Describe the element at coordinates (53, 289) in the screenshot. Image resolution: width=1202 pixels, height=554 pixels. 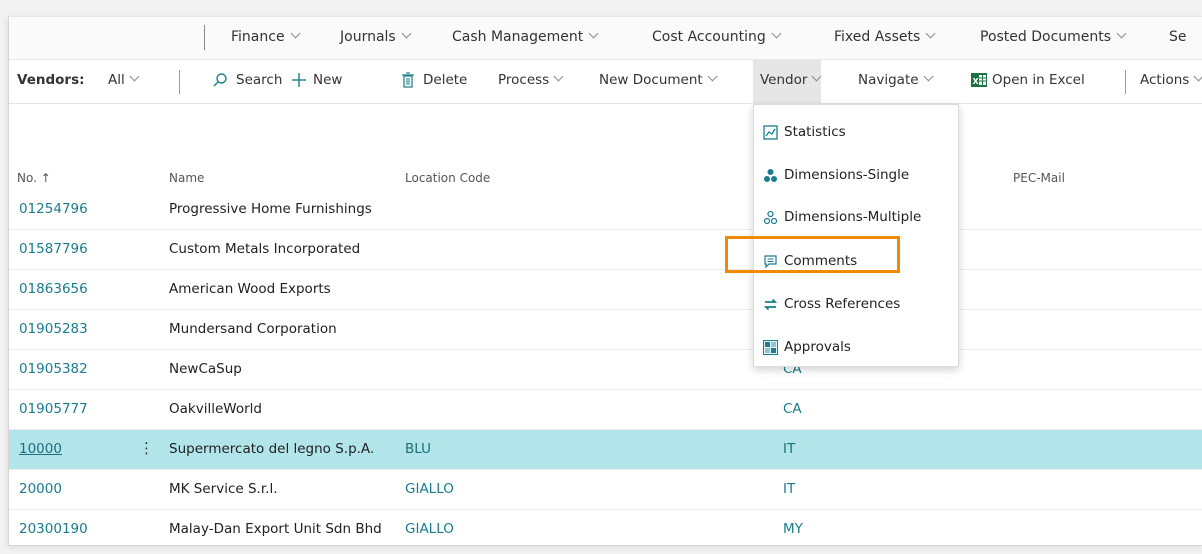
I see `vendor-no-link: 01863656` at that location.